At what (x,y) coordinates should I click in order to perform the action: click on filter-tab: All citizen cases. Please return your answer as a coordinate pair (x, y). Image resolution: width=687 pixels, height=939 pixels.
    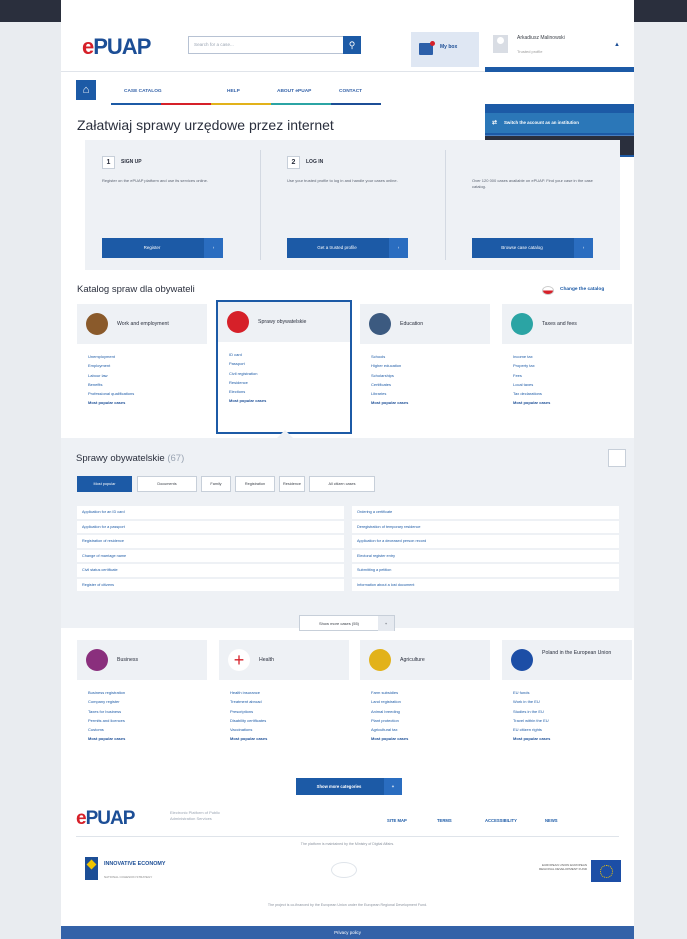
    Looking at the image, I should click on (342, 484).